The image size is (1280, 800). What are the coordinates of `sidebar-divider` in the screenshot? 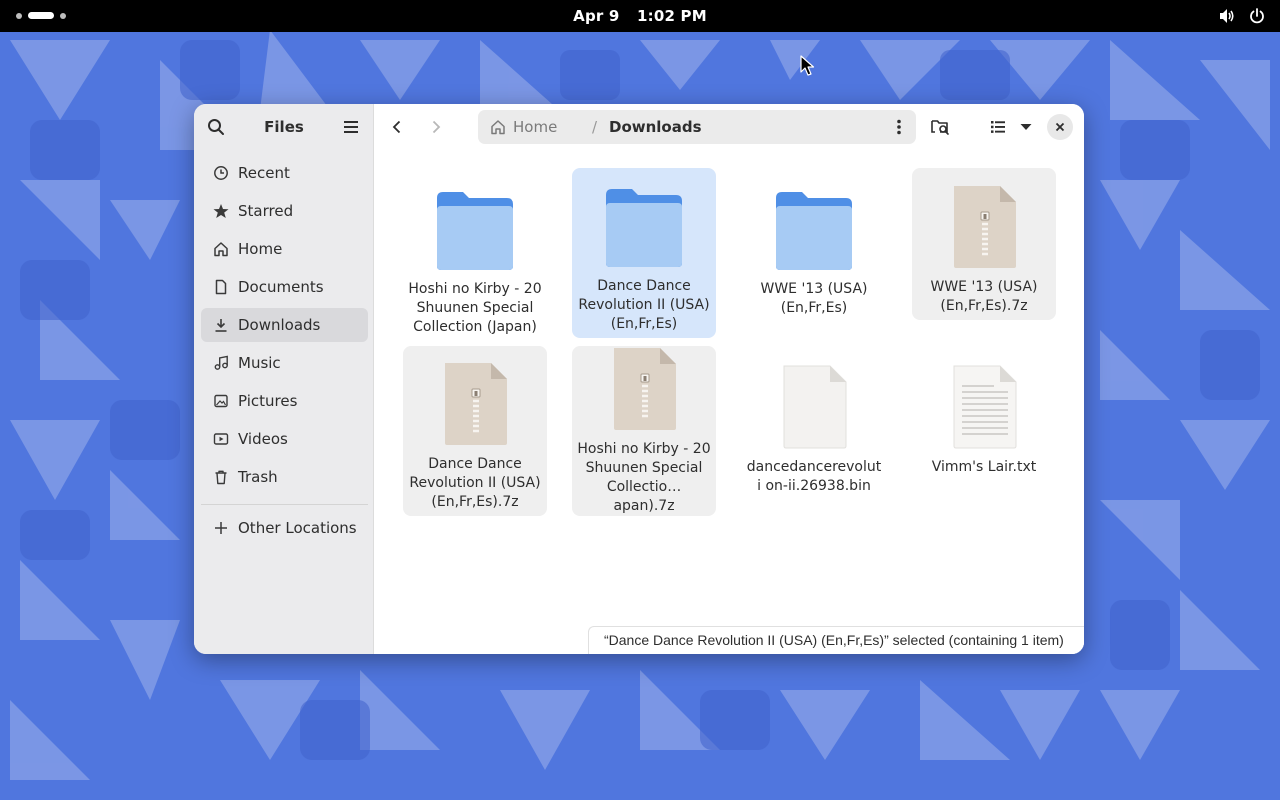 It's located at (284, 504).